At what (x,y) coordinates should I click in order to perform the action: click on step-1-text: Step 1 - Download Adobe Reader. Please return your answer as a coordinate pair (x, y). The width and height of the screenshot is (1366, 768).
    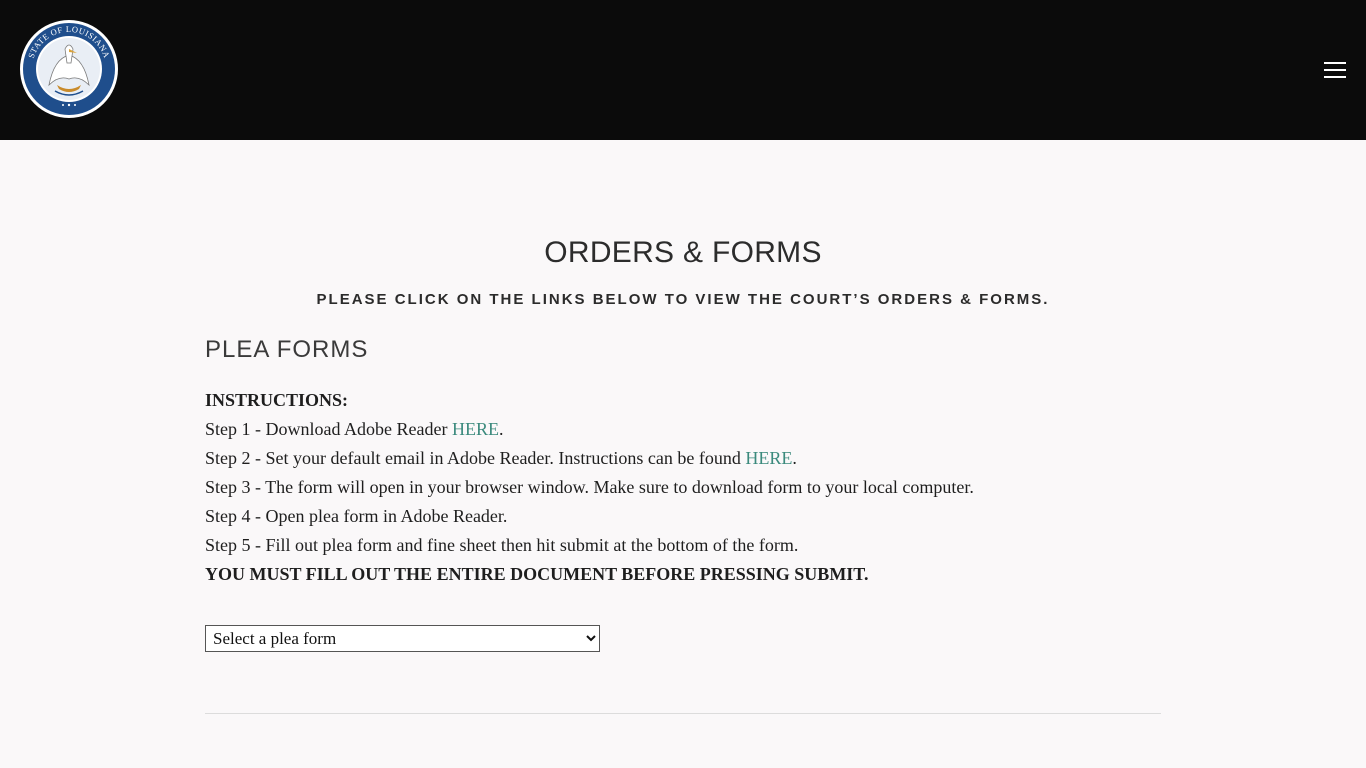
    Looking at the image, I should click on (328, 429).